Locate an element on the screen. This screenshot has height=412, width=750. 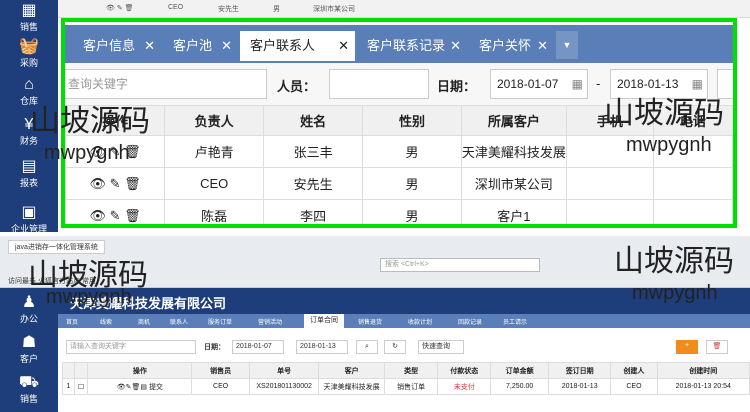
cell-owner: 陈磊 is located at coordinates (214, 211).